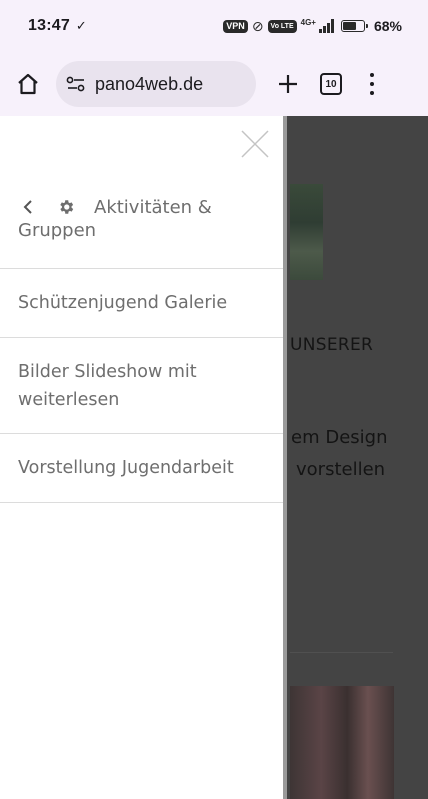  Describe the element at coordinates (107, 372) in the screenshot. I see `menu-item-label: Bilder Slideshow mit` at that location.